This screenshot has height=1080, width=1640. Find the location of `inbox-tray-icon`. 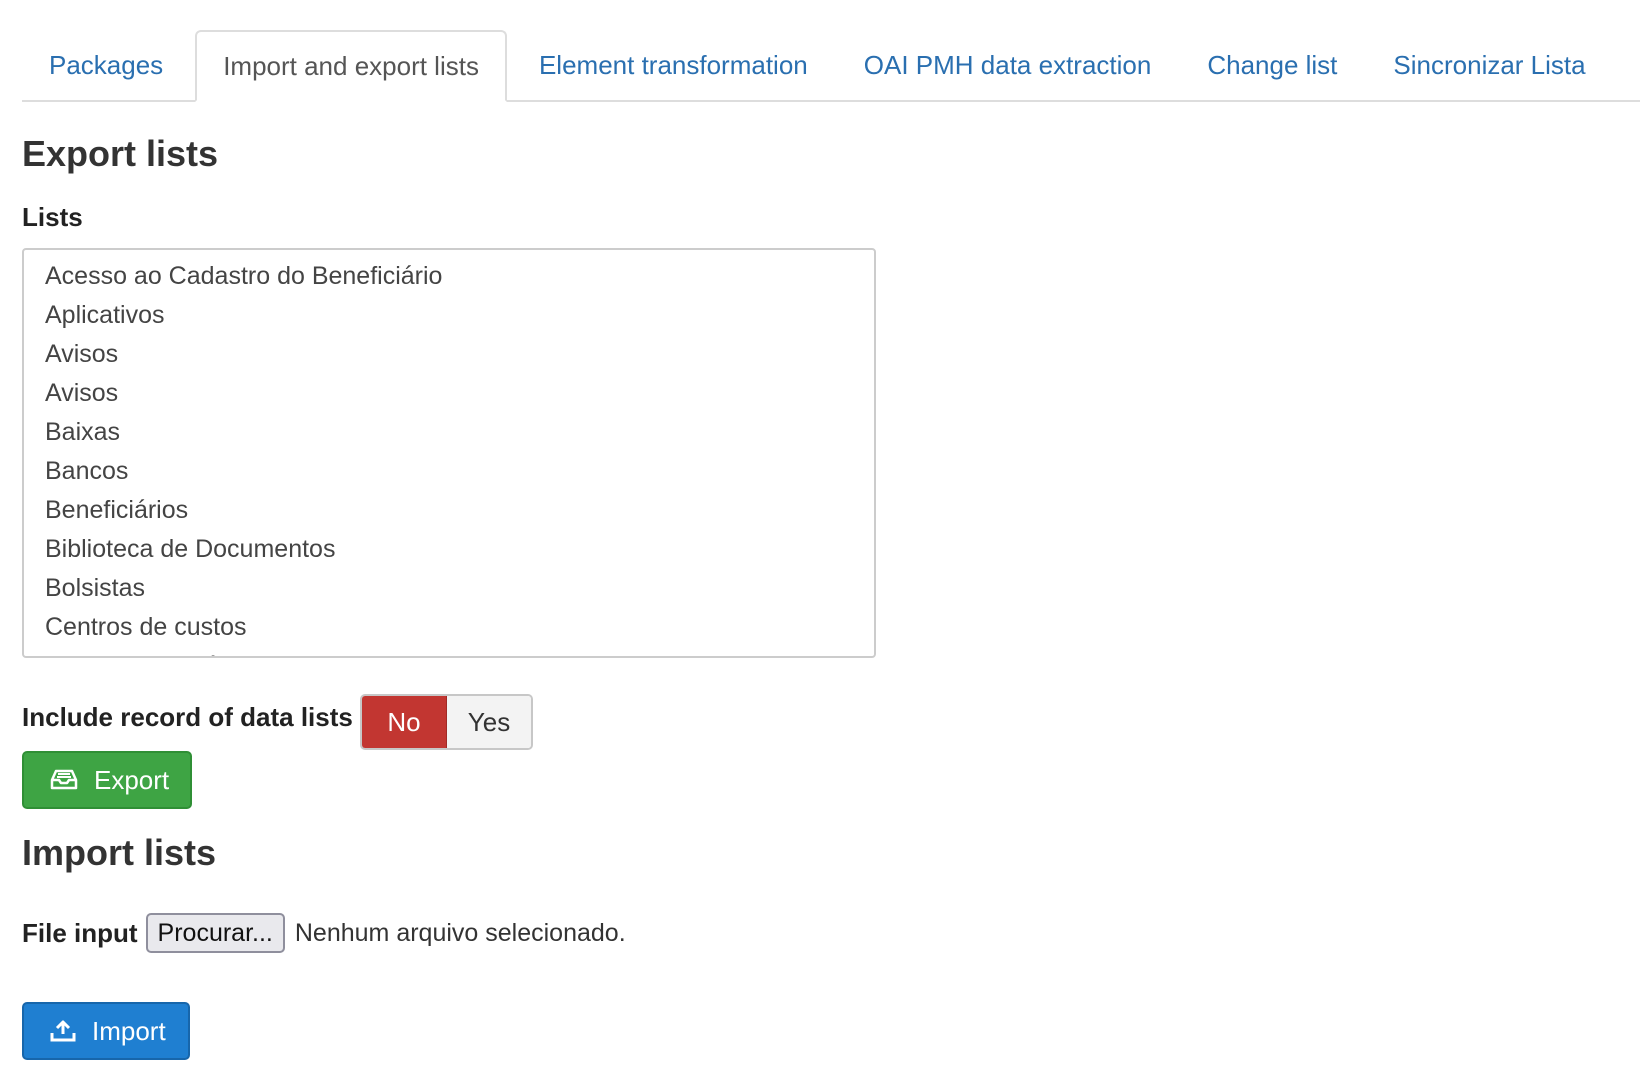

inbox-tray-icon is located at coordinates (64, 780).